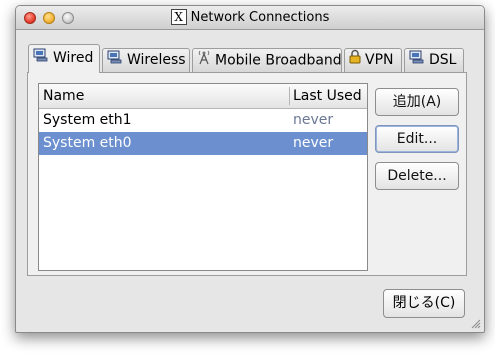 The width and height of the screenshot is (495, 355). What do you see at coordinates (203, 143) in the screenshot?
I see `list-row-eth0: System eth0 never` at bounding box center [203, 143].